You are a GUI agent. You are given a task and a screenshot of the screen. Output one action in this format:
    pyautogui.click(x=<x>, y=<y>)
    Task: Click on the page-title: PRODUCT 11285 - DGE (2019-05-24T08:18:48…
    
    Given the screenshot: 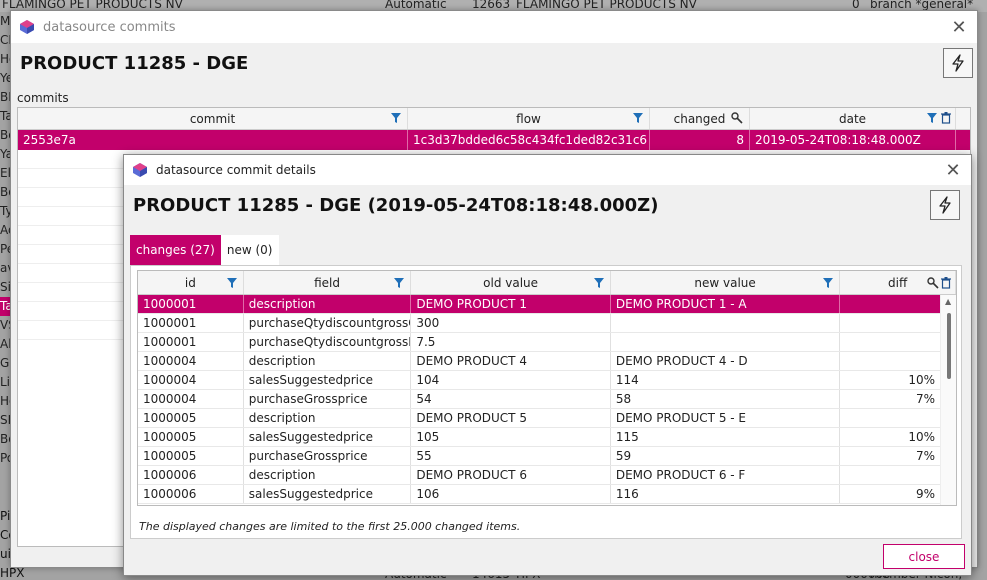 What is the action you would take?
    pyautogui.click(x=396, y=205)
    